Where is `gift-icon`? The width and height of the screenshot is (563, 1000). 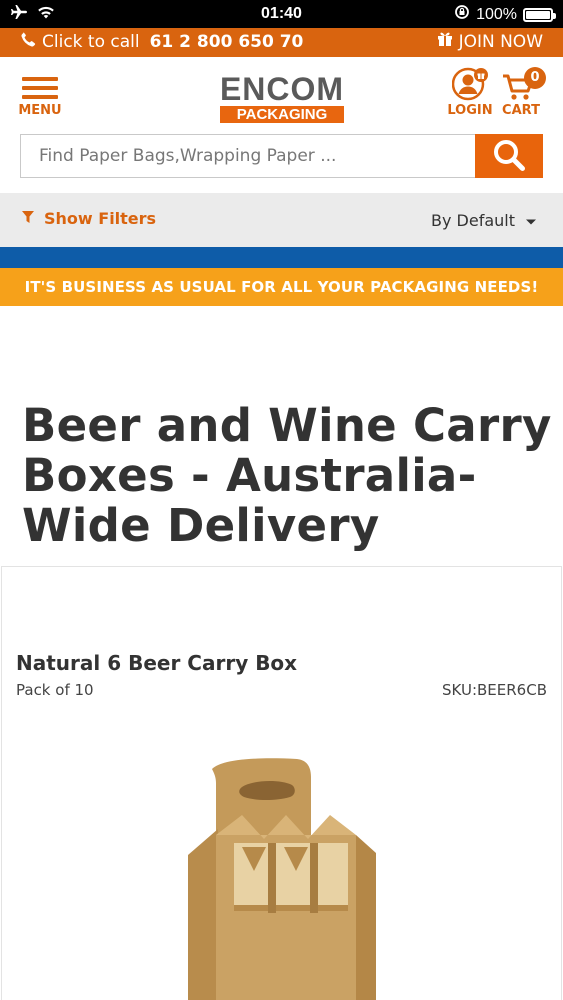 gift-icon is located at coordinates (445, 41).